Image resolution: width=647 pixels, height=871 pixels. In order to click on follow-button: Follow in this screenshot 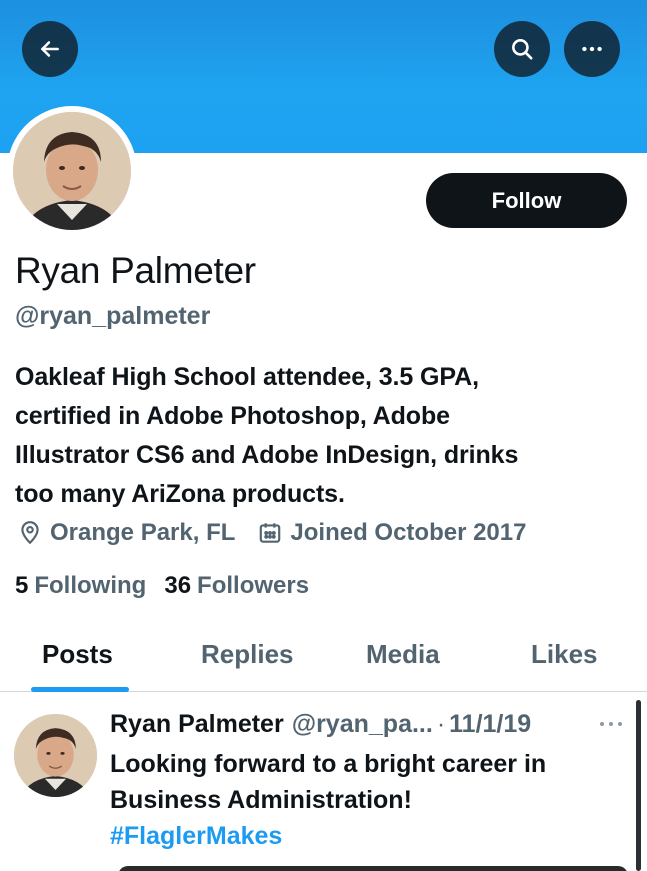, I will do `click(526, 200)`.